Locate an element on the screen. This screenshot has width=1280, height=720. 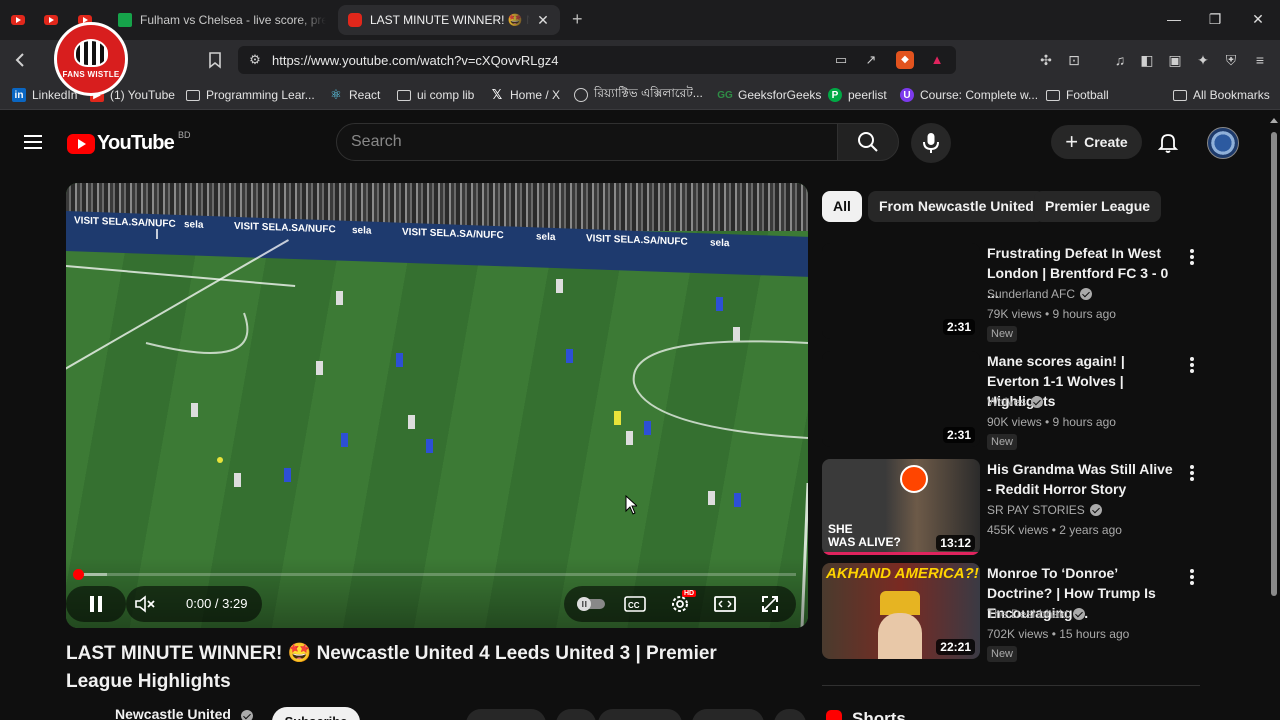
share-icon: ↗ is located at coordinates (871, 60).